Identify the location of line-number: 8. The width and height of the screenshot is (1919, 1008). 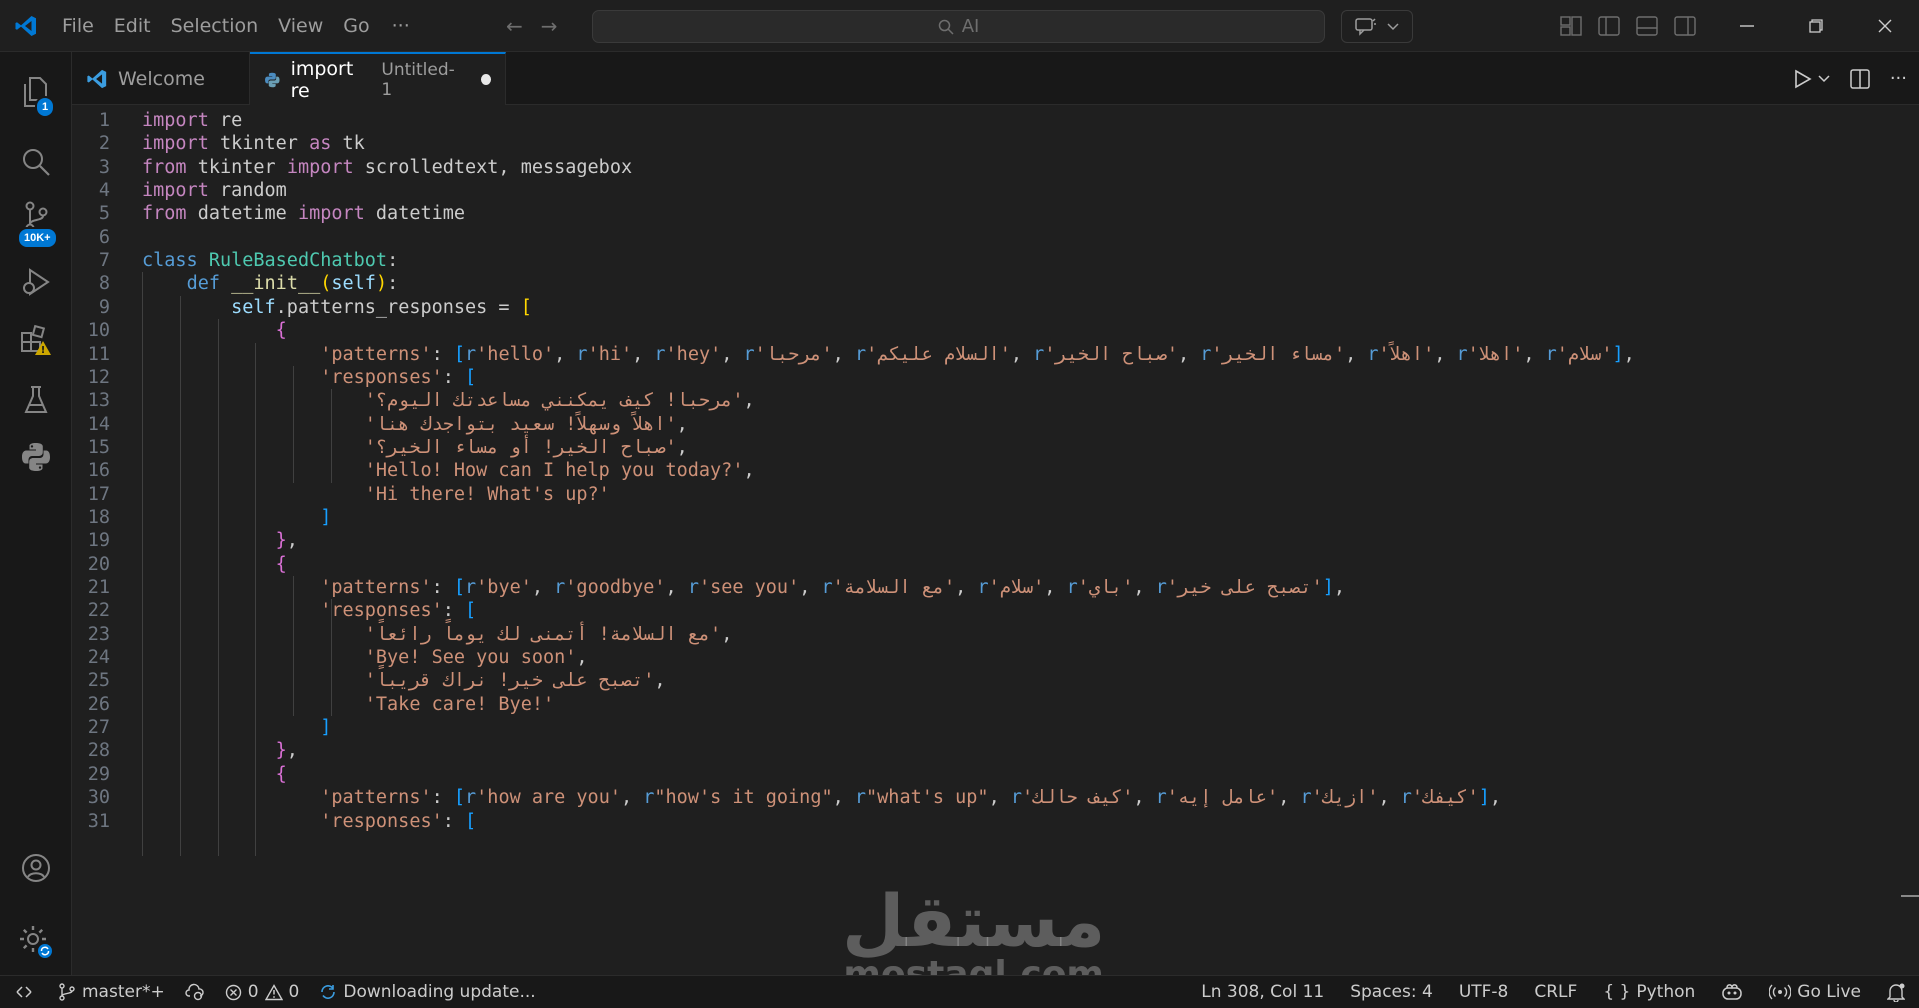
(104, 284).